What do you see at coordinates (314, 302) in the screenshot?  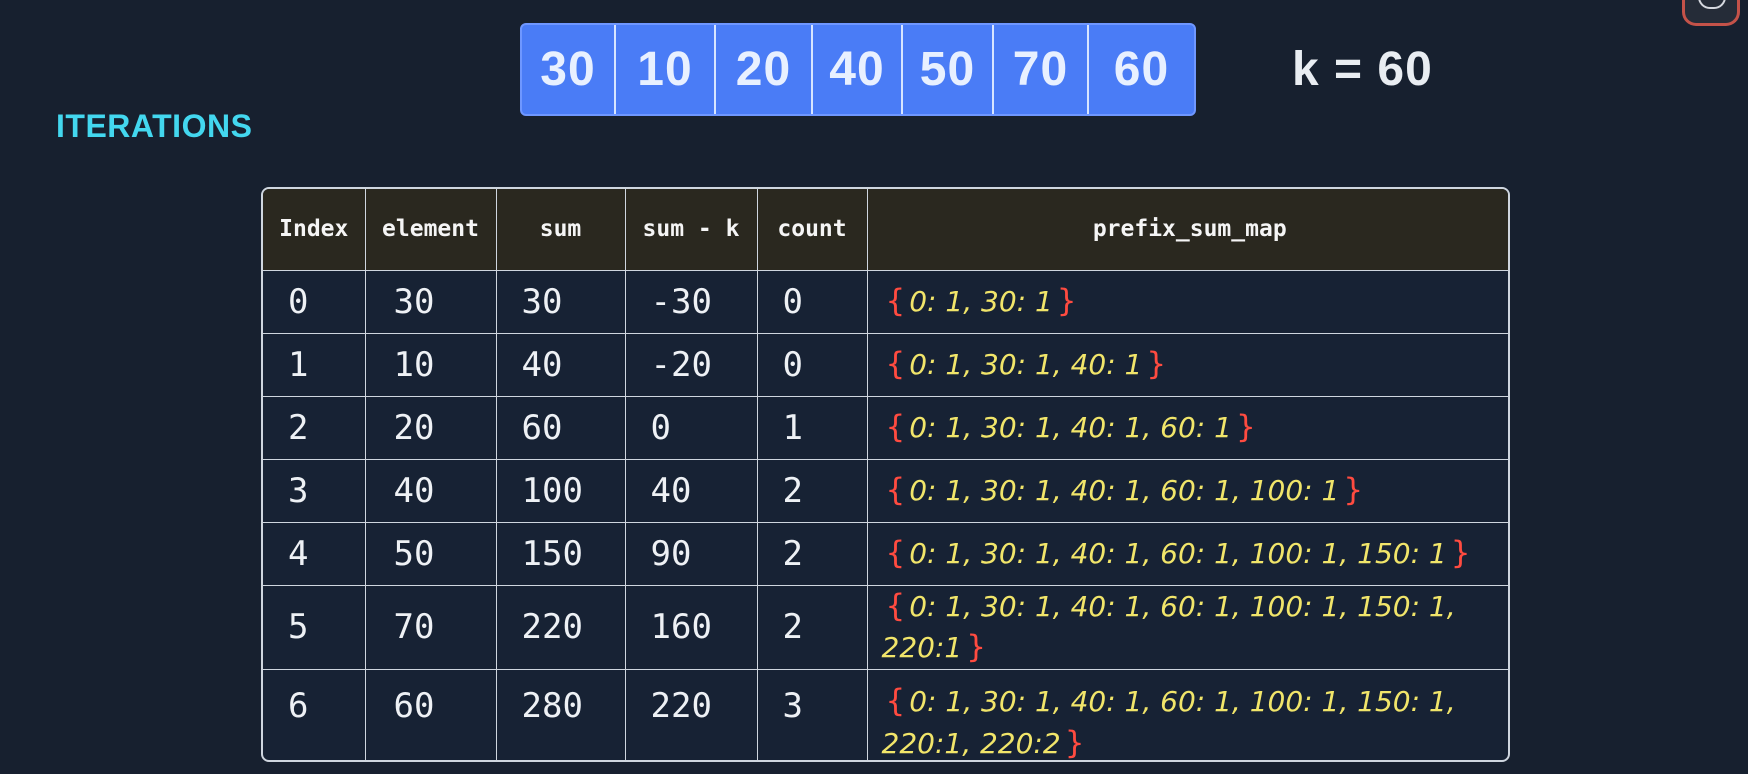 I see `cell-index: 0` at bounding box center [314, 302].